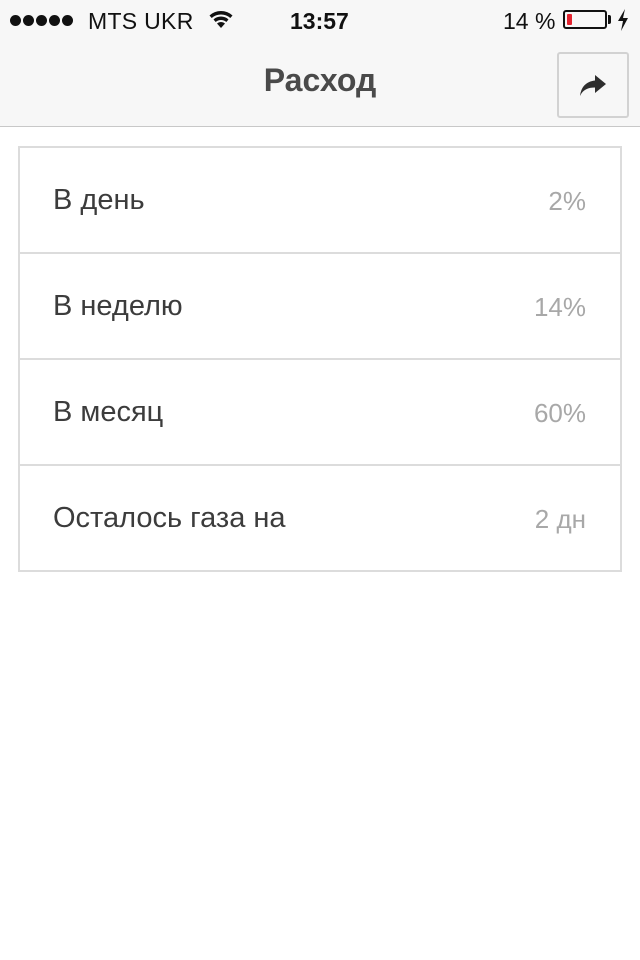  I want to click on share-button, so click(593, 85).